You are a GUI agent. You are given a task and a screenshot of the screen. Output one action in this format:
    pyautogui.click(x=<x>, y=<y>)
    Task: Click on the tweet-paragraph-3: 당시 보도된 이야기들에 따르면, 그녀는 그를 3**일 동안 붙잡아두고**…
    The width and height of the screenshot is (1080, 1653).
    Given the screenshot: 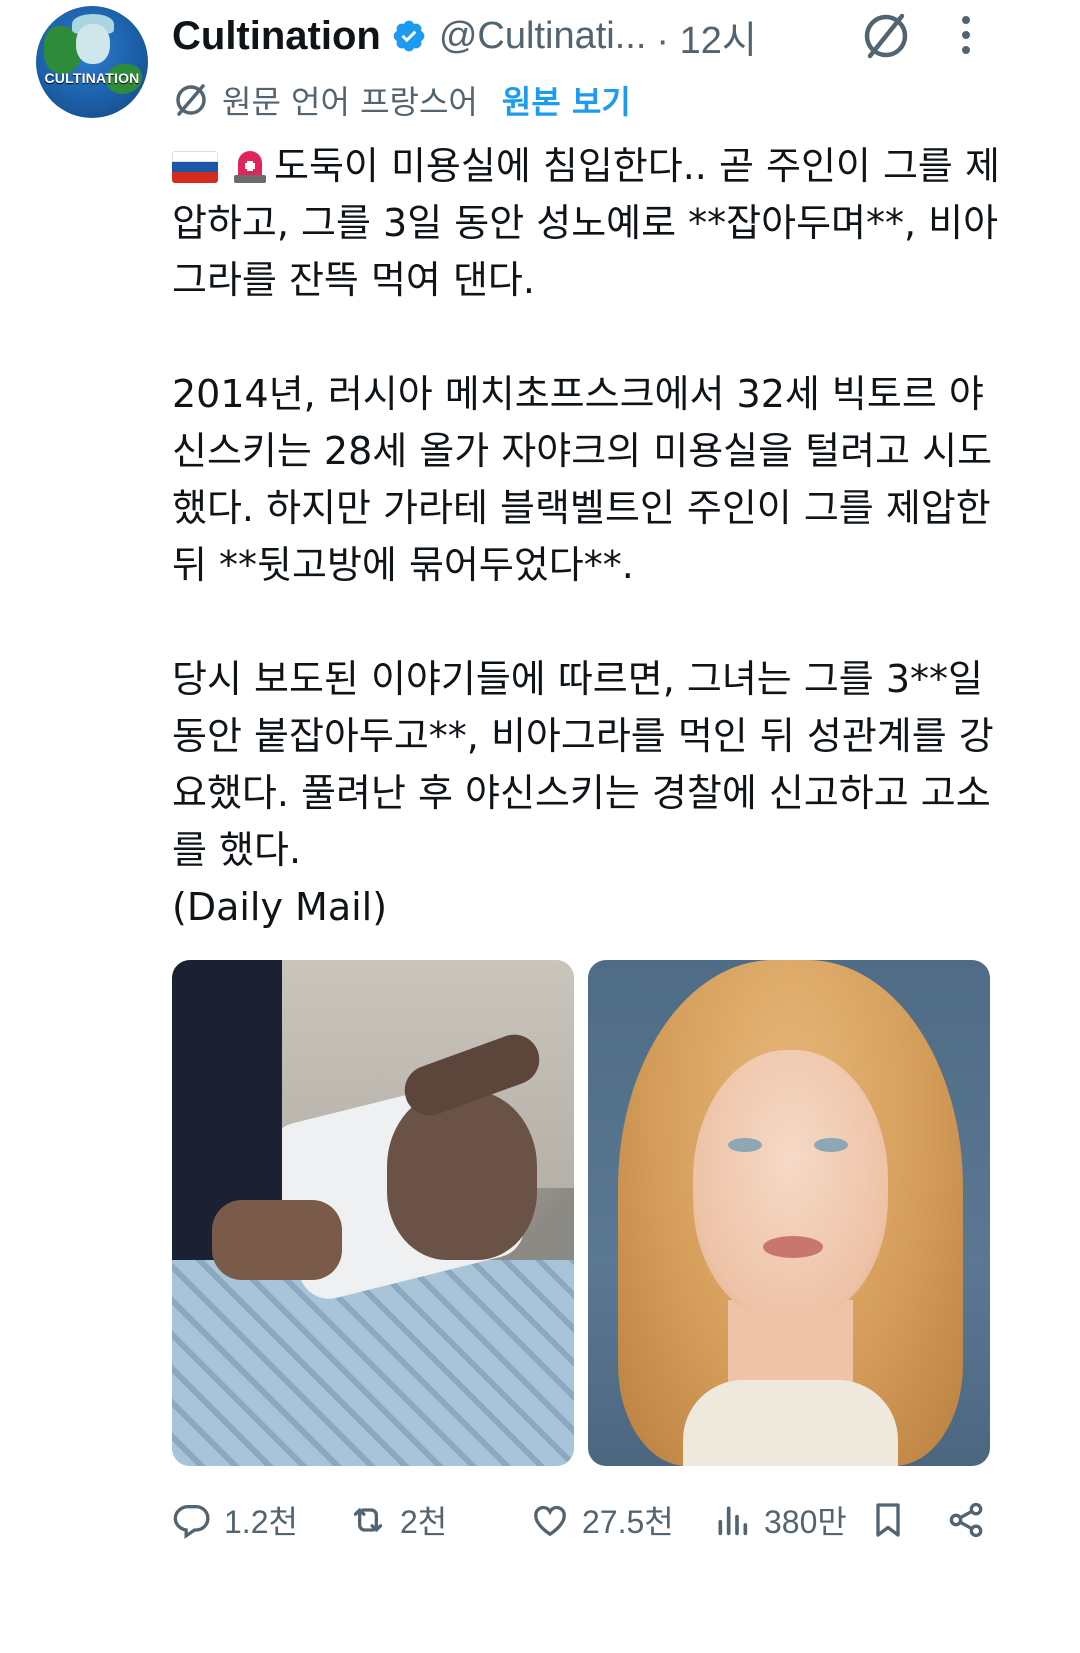 What is the action you would take?
    pyautogui.click(x=584, y=764)
    